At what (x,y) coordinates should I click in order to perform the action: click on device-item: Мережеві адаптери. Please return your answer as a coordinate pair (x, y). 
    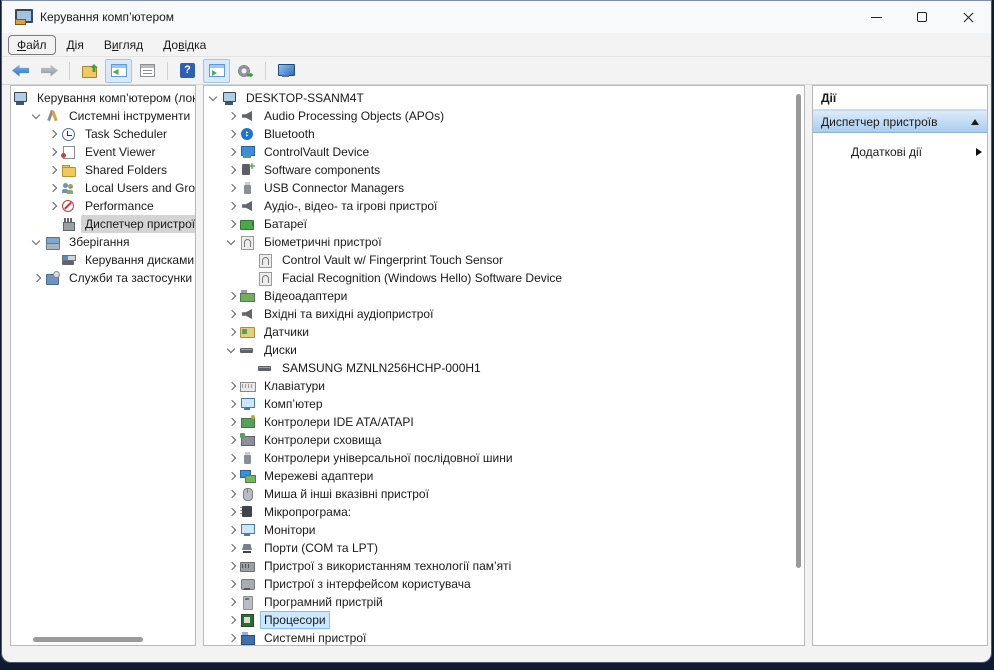
    Looking at the image, I should click on (504, 476).